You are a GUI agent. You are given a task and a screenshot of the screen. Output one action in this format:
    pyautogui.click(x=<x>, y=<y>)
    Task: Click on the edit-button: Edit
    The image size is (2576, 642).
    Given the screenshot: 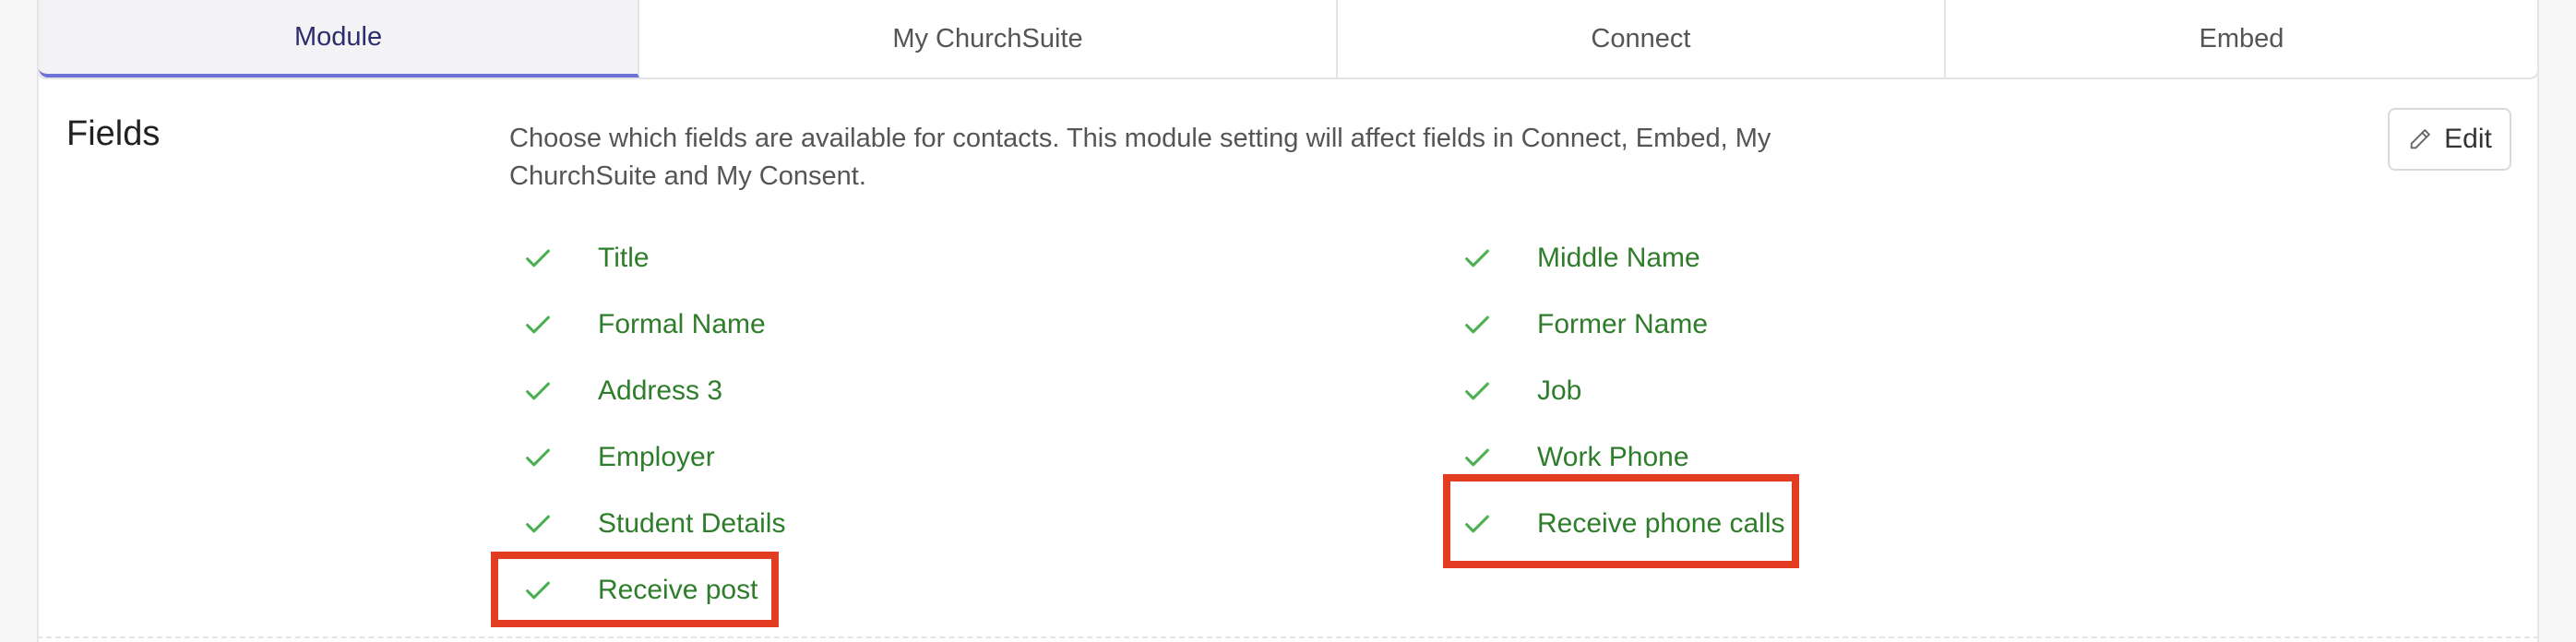 What is the action you would take?
    pyautogui.click(x=2450, y=139)
    